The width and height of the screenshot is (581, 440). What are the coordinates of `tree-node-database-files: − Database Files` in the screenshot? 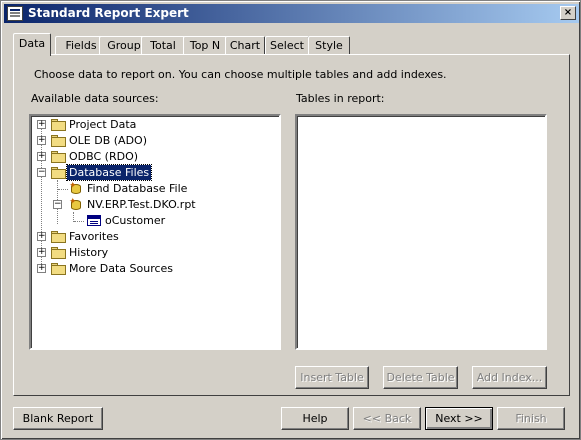 It's located at (151, 172).